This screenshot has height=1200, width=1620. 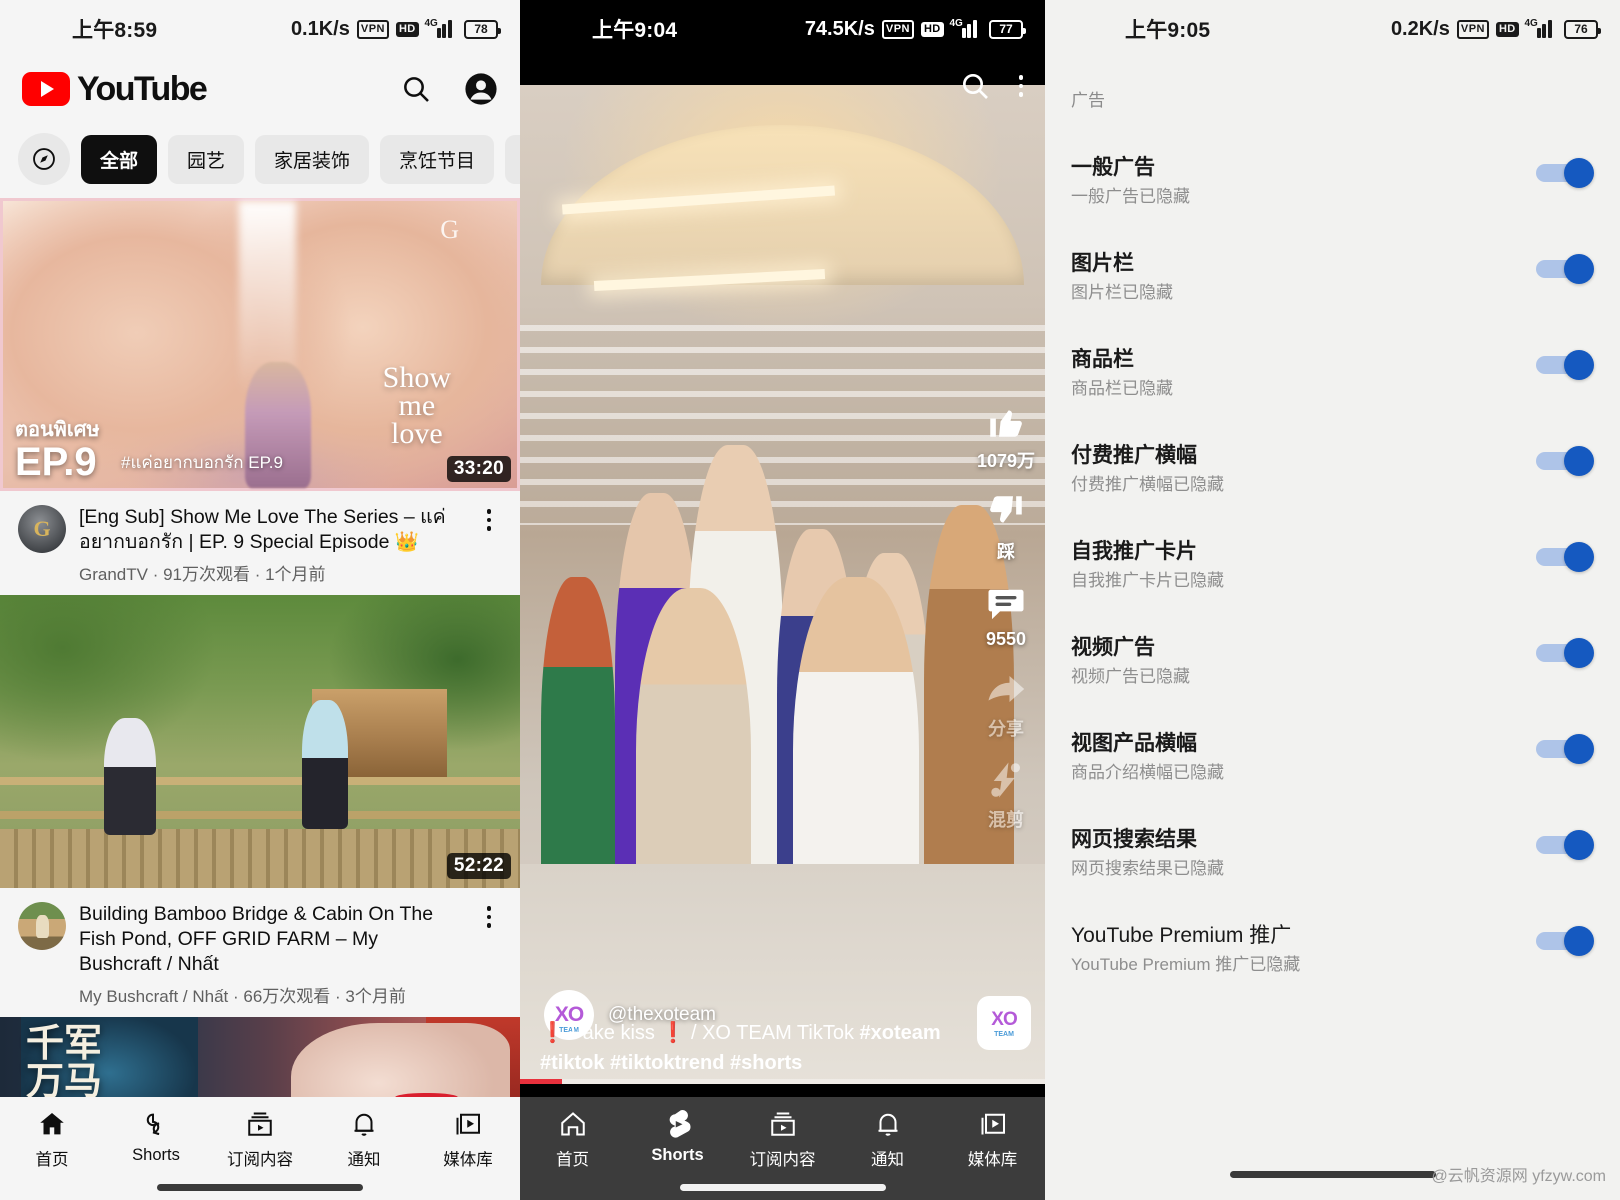 I want to click on setting-title: 商品栏, so click(x=1102, y=359).